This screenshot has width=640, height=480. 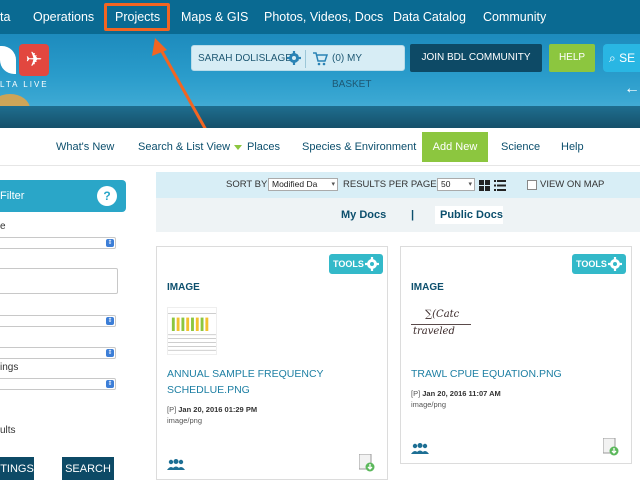 What do you see at coordinates (461, 393) in the screenshot?
I see `doc-date-value: Jan 20, 2016 11:07 AM` at bounding box center [461, 393].